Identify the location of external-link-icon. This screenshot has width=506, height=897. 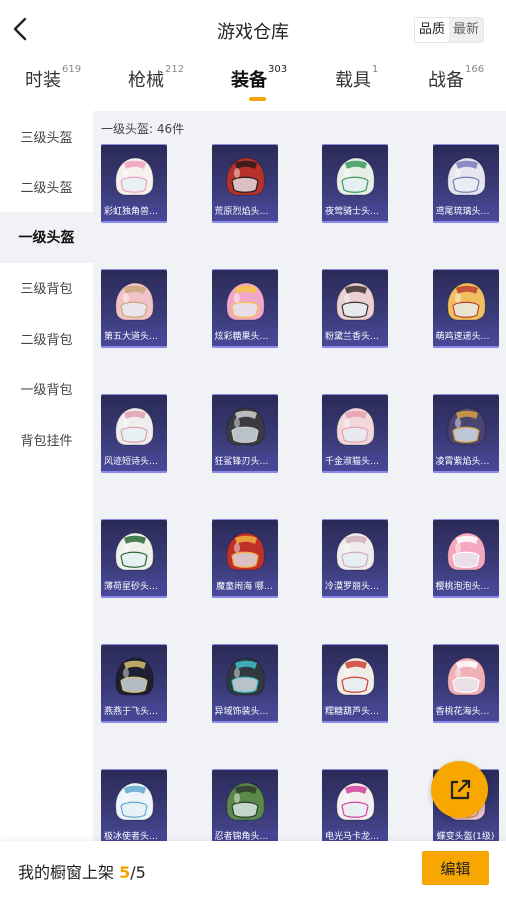
(460, 789).